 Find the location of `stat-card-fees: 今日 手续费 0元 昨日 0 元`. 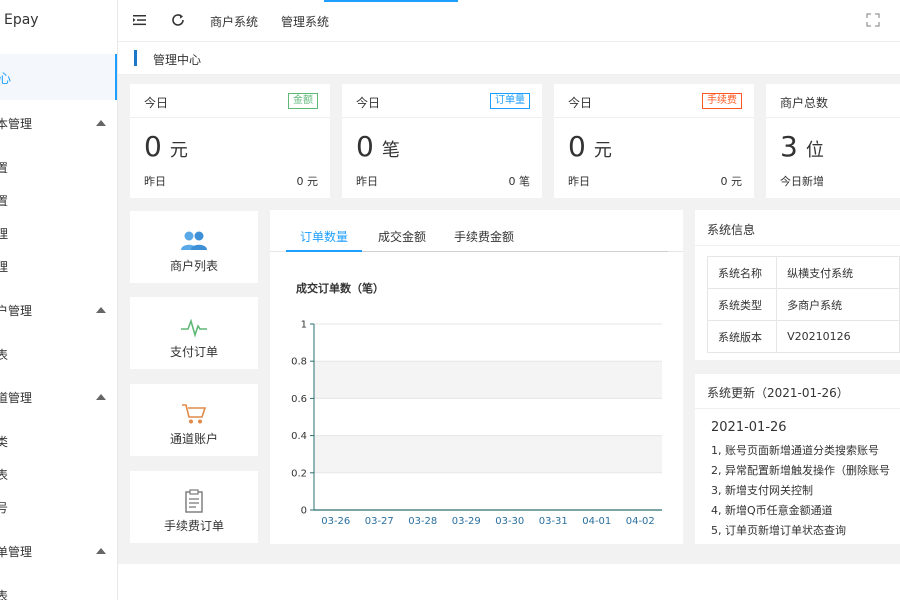

stat-card-fees: 今日 手续费 0元 昨日 0 元 is located at coordinates (654, 141).